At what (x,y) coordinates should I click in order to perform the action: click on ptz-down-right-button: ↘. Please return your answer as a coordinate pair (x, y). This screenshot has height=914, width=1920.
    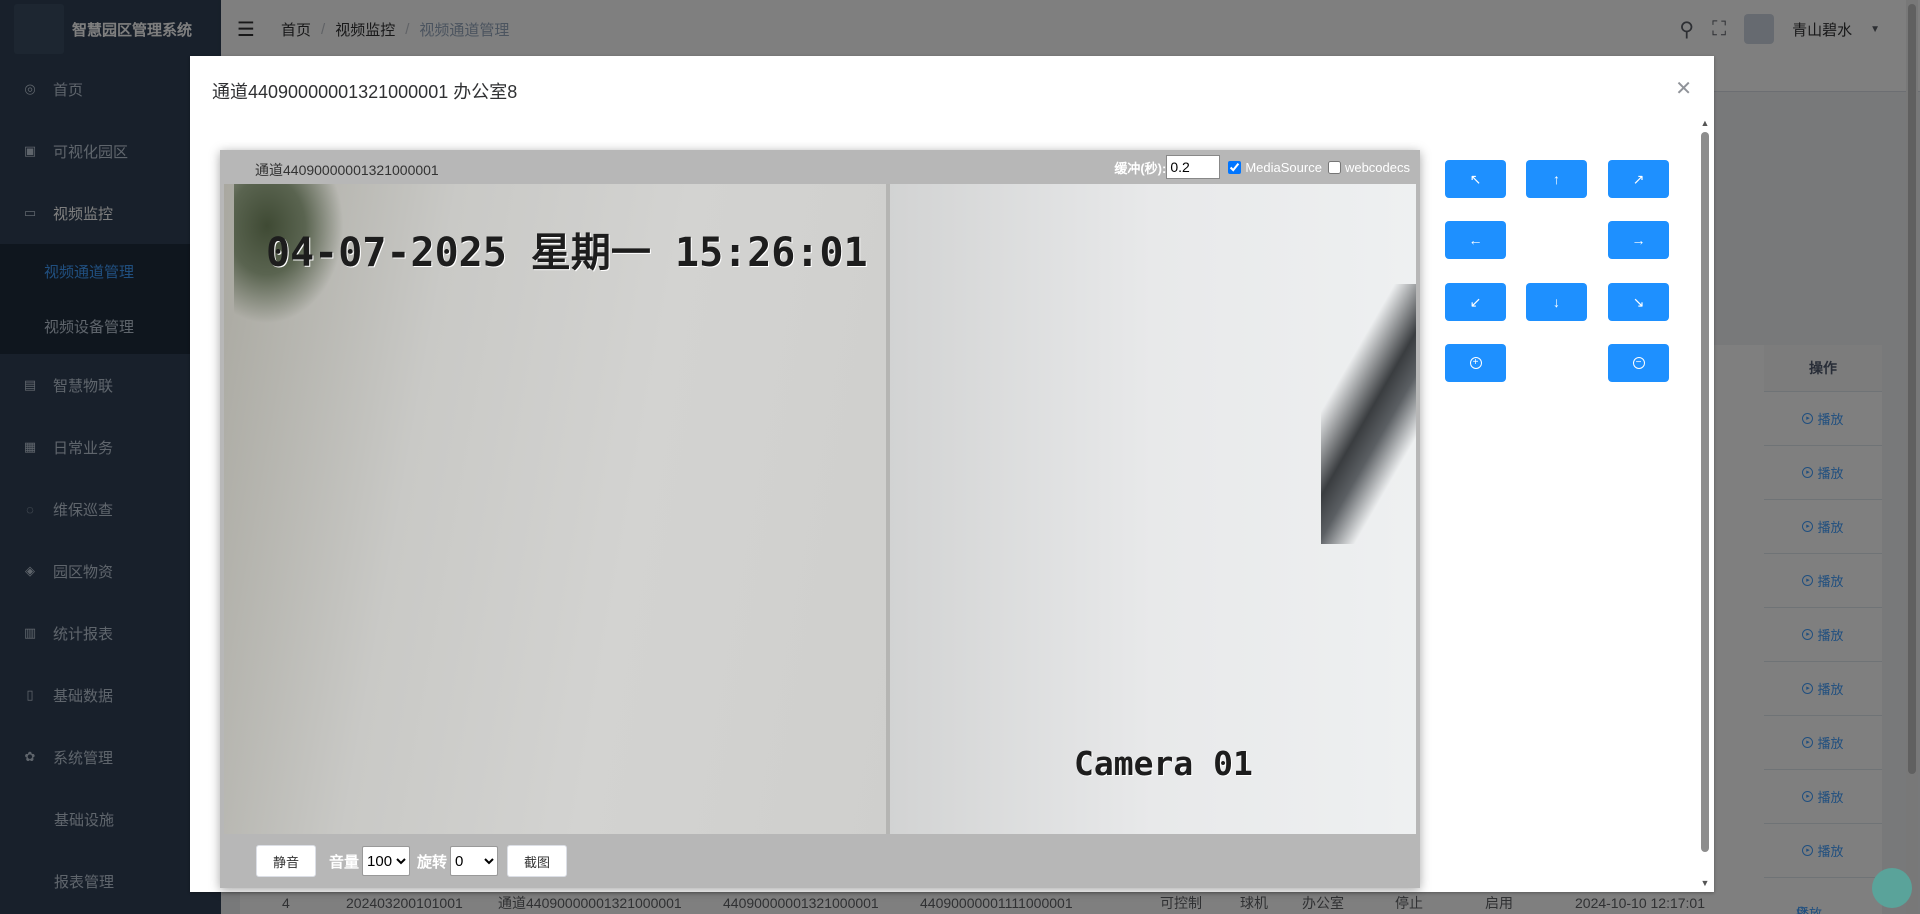
    Looking at the image, I should click on (1638, 302).